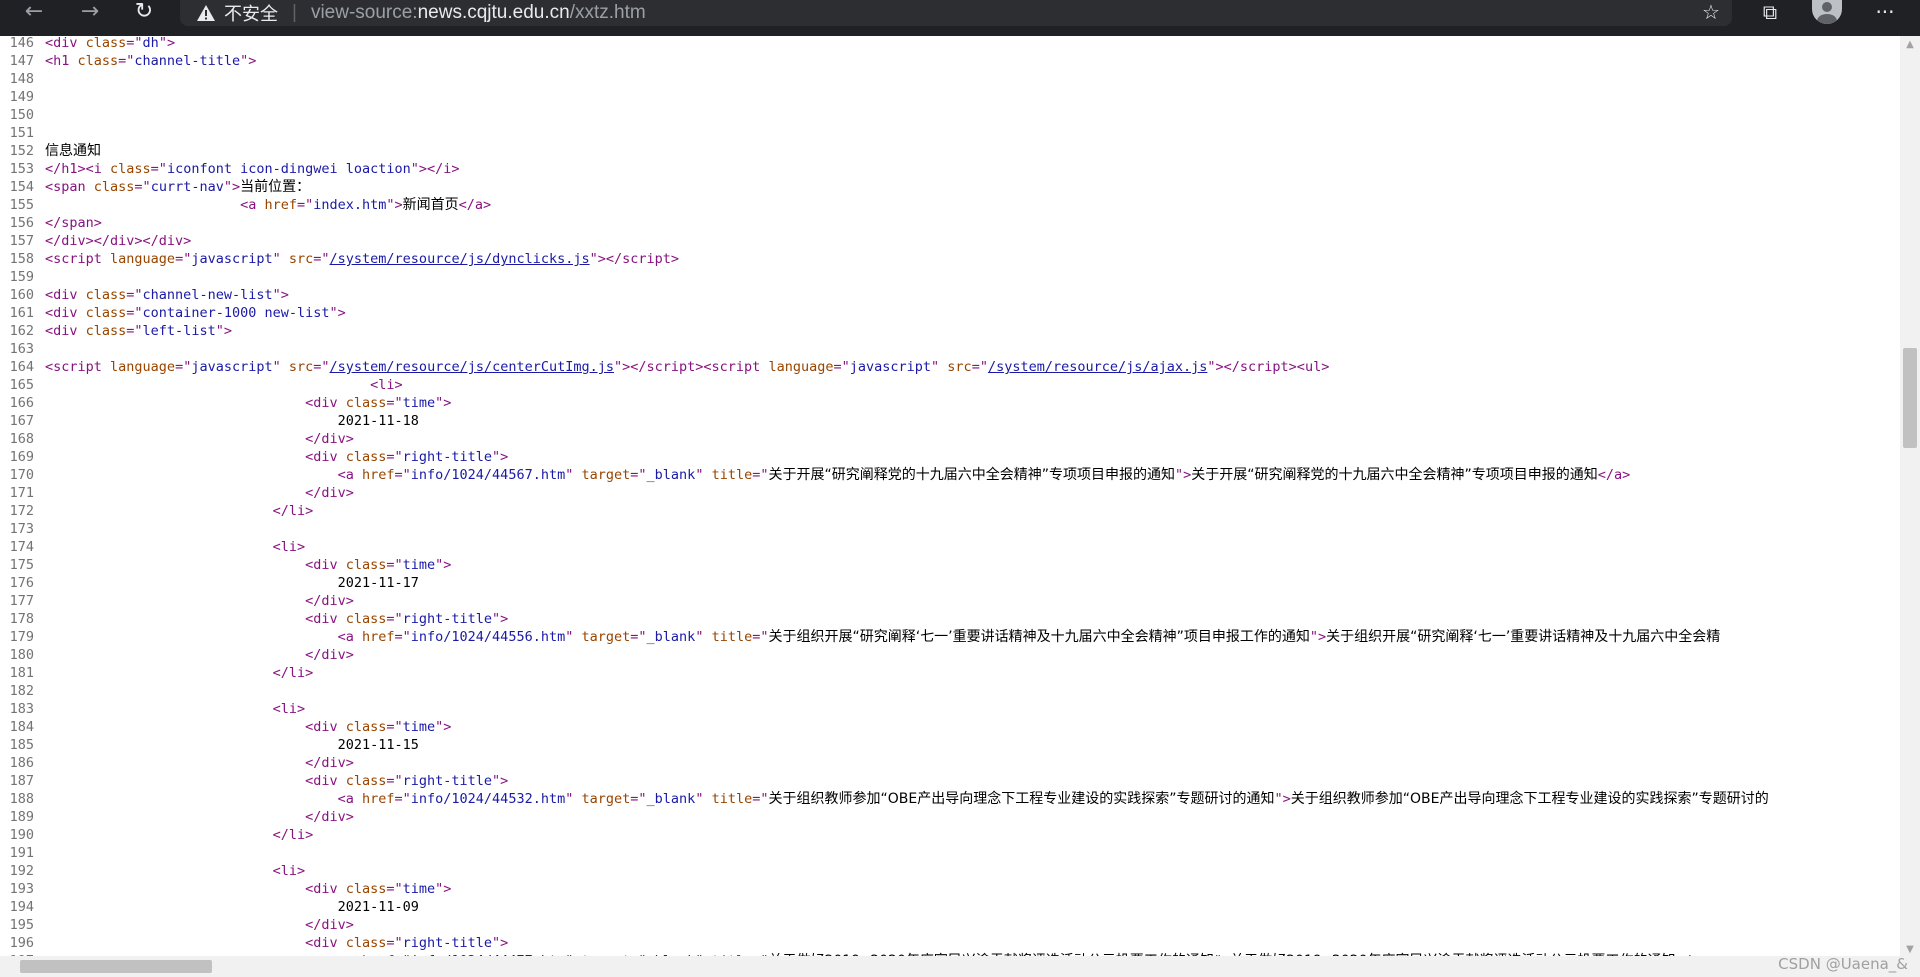  What do you see at coordinates (1770, 12) in the screenshot?
I see `collections-button: ⧉` at bounding box center [1770, 12].